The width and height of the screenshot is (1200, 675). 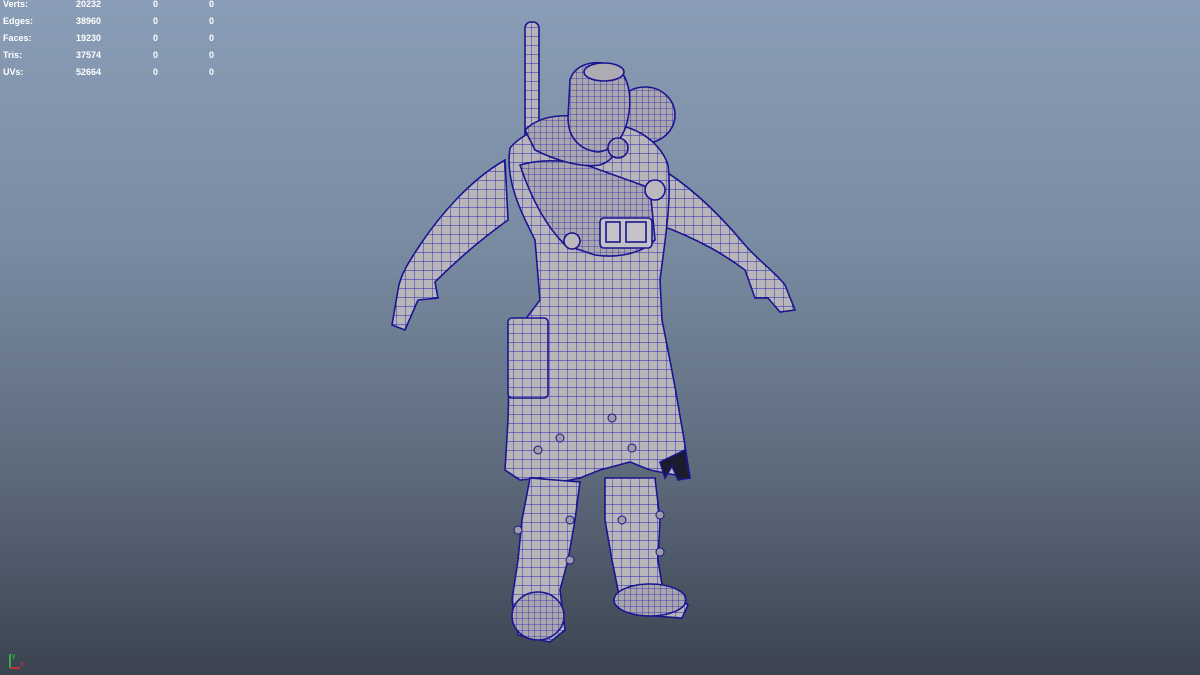 I want to click on right-boot, so click(x=650, y=600).